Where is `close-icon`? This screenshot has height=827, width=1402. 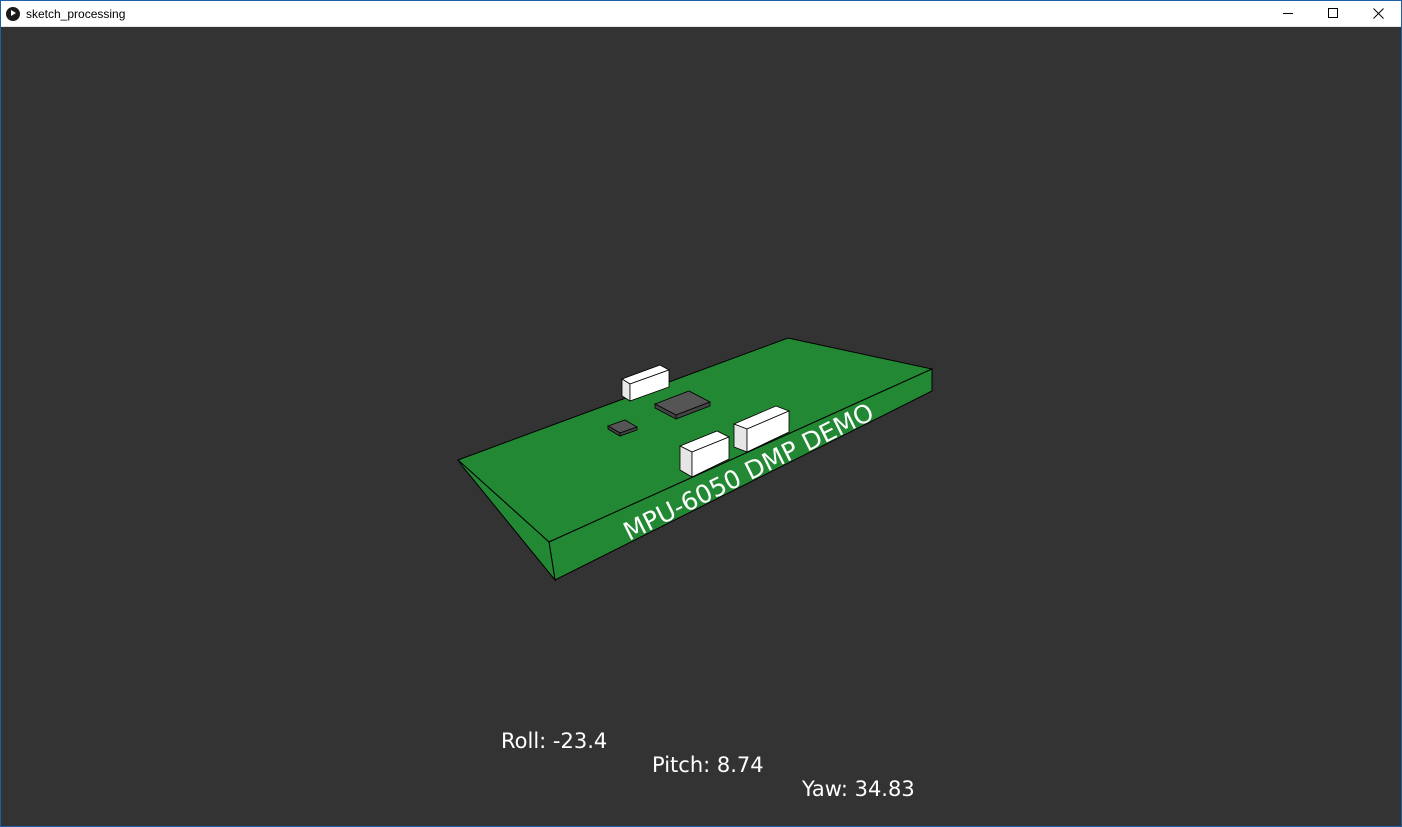
close-icon is located at coordinates (1378, 13).